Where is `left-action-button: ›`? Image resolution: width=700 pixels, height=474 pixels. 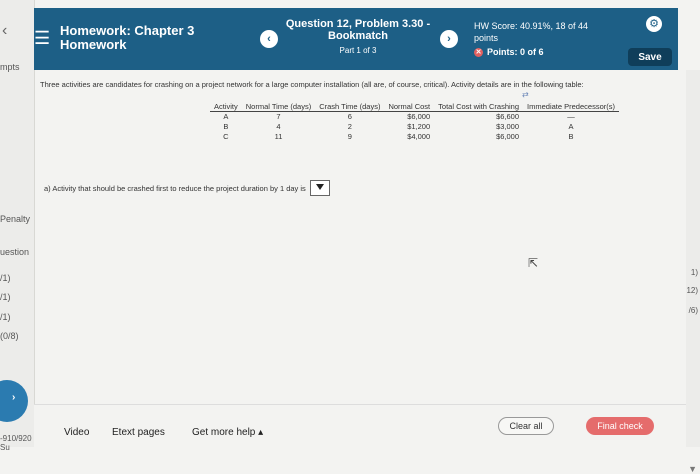 left-action-button: › is located at coordinates (14, 401).